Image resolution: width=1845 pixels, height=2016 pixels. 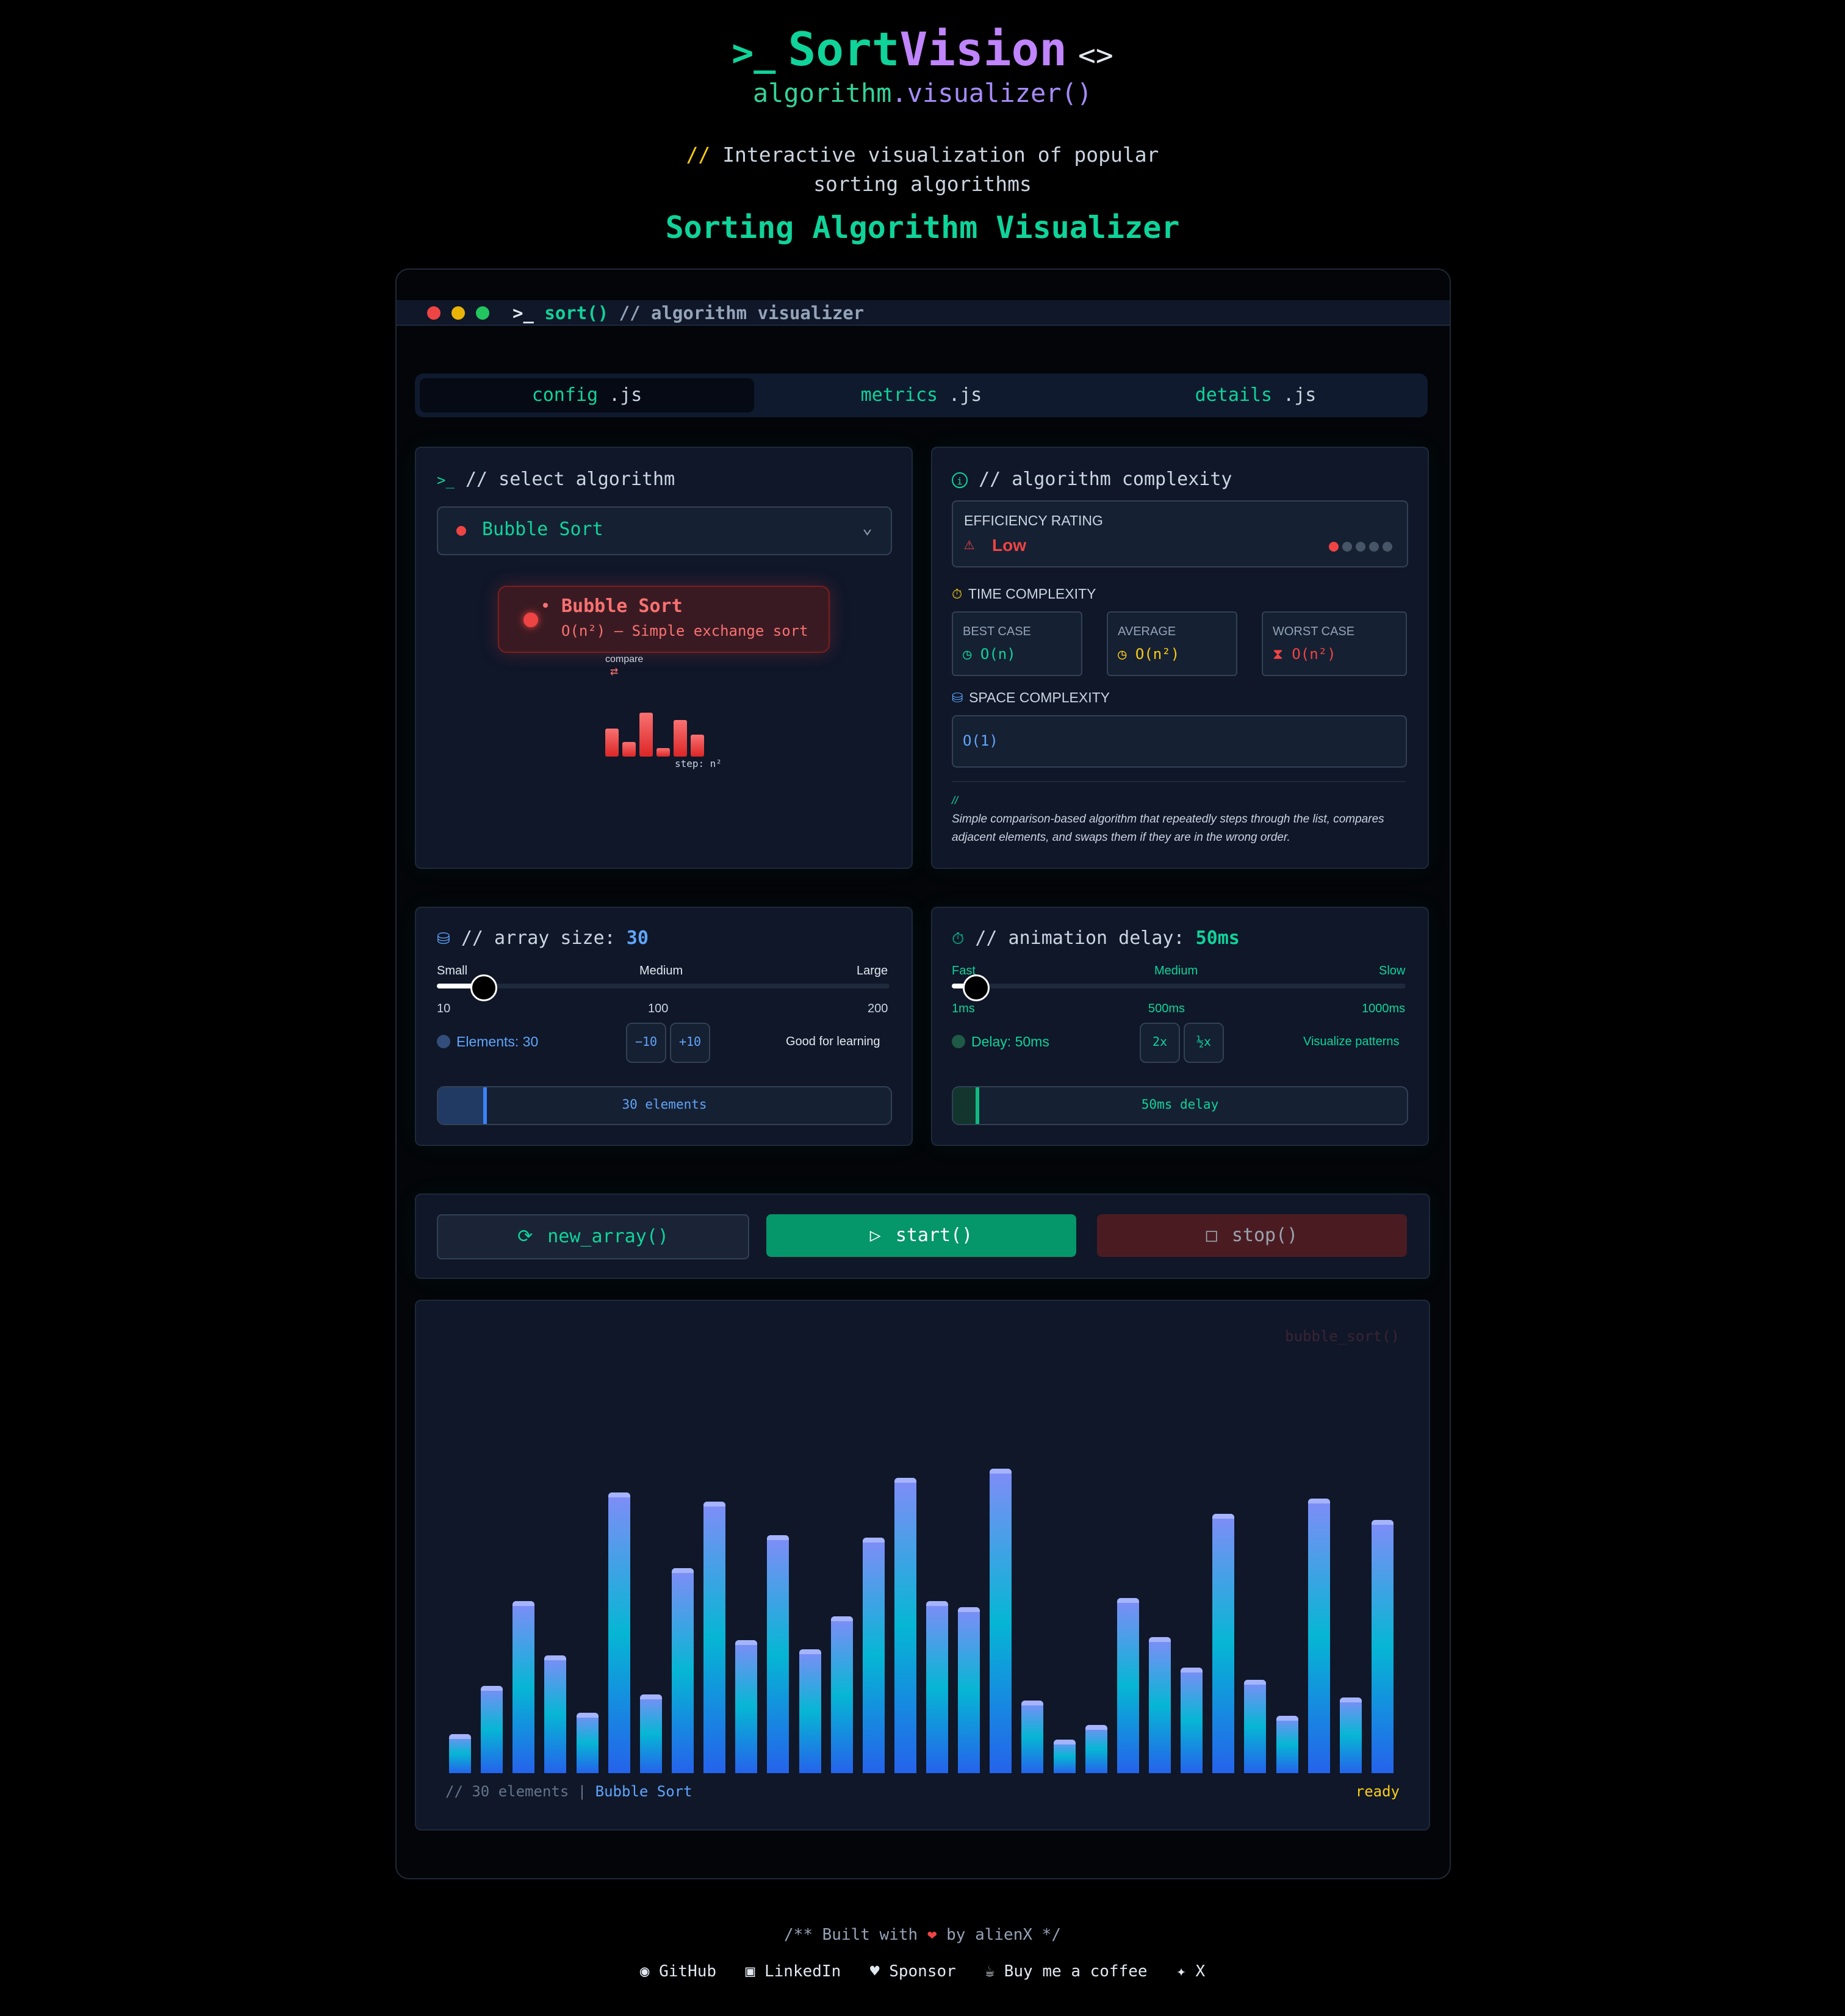 I want to click on minimize-dot-icon, so click(x=458, y=313).